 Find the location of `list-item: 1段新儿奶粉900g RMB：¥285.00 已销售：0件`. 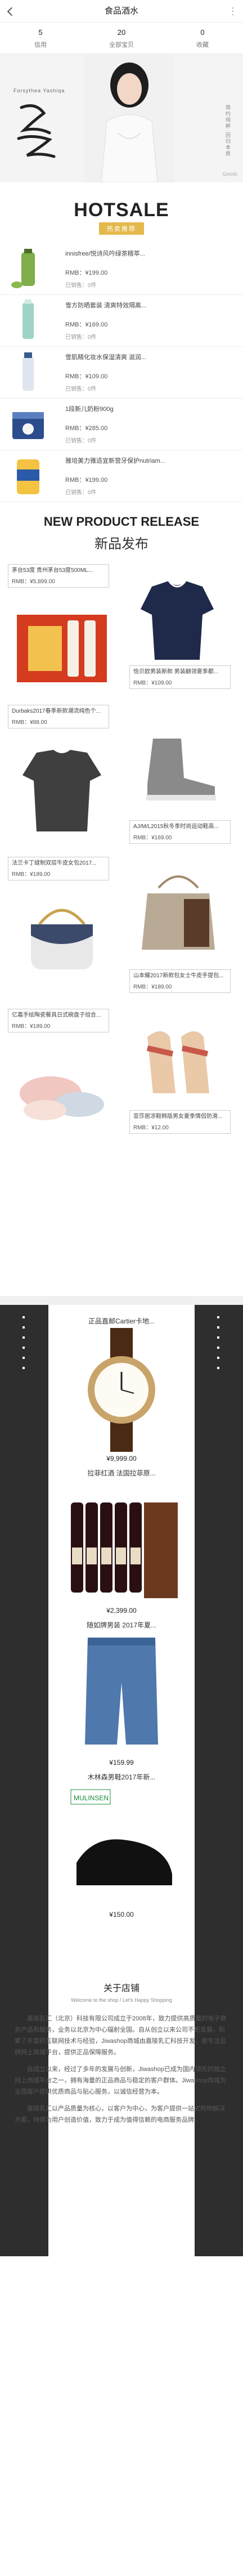

list-item: 1段新儿奶粉900g RMB：¥285.00 已销售：0件 is located at coordinates (121, 424).